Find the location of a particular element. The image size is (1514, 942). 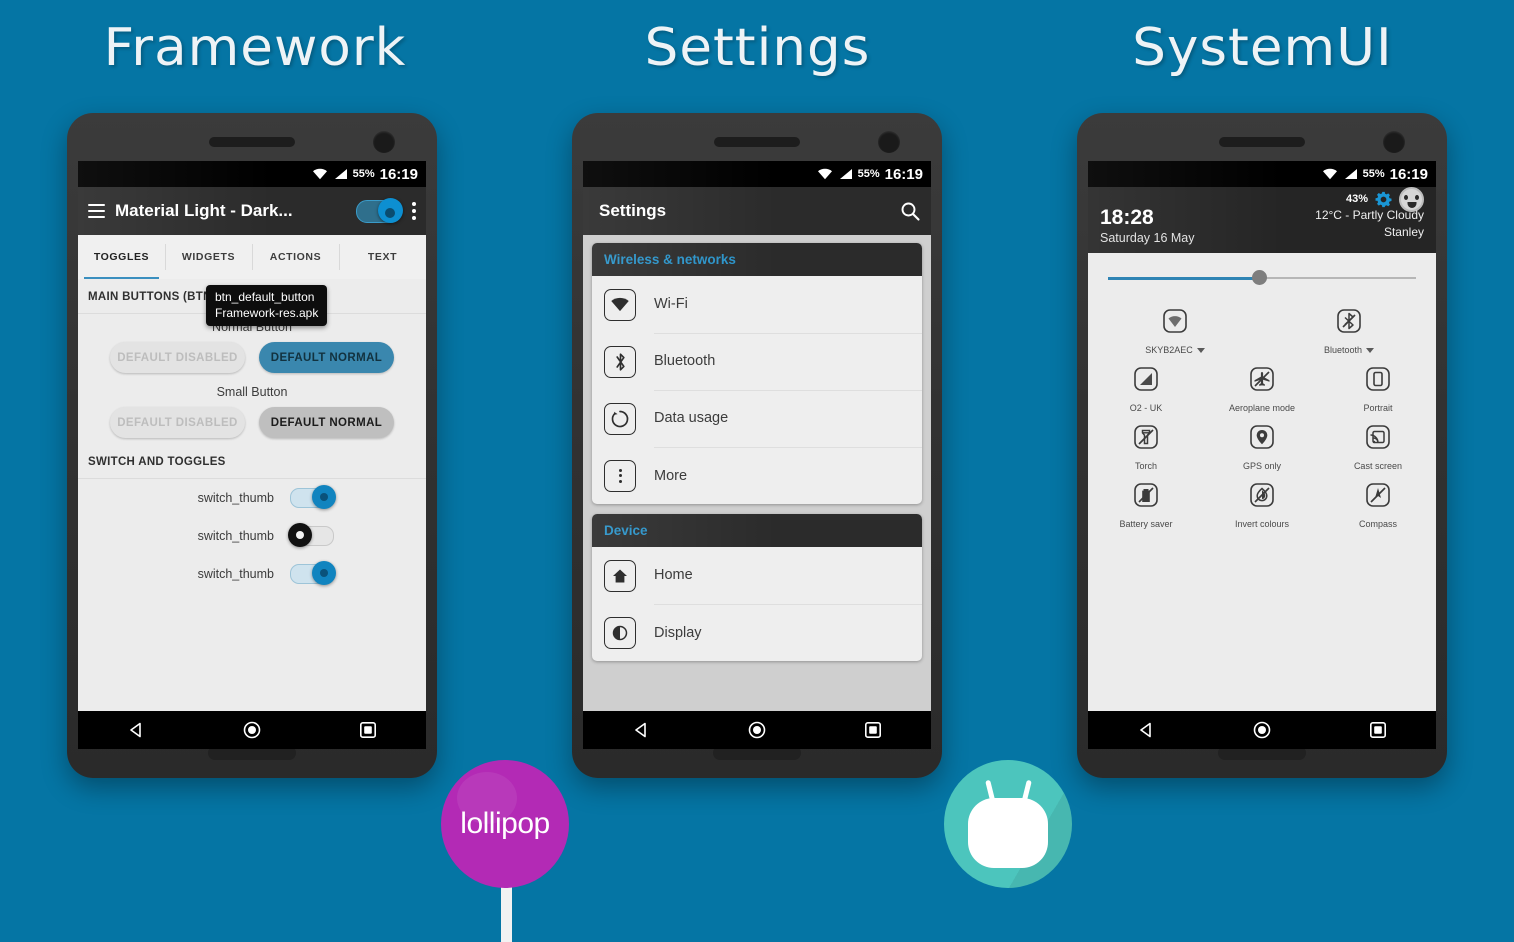

settings-item-label: Wi-Fi is located at coordinates (788, 305).